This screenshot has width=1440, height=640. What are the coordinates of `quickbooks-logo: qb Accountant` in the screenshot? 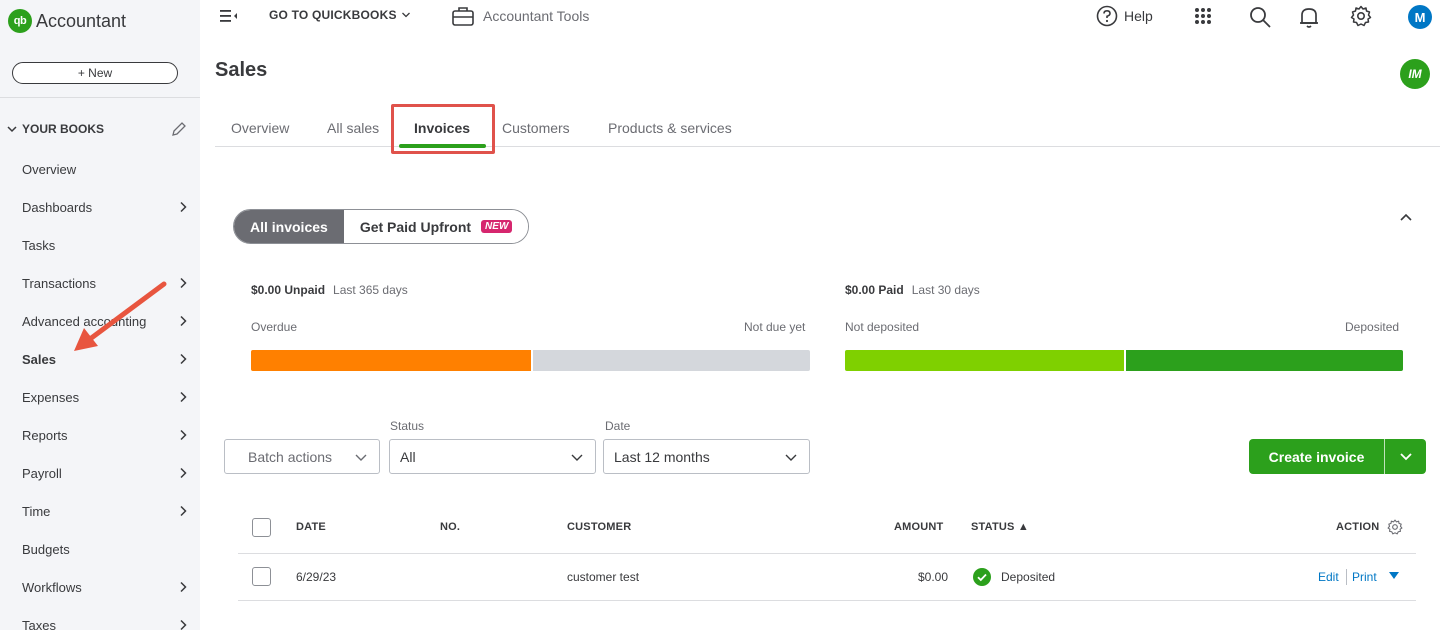 It's located at (67, 21).